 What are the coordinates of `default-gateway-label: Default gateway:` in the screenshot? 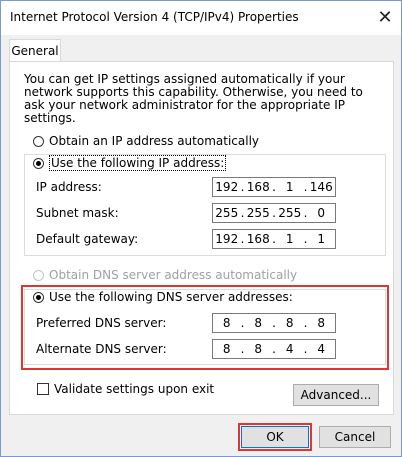 It's located at (87, 239).